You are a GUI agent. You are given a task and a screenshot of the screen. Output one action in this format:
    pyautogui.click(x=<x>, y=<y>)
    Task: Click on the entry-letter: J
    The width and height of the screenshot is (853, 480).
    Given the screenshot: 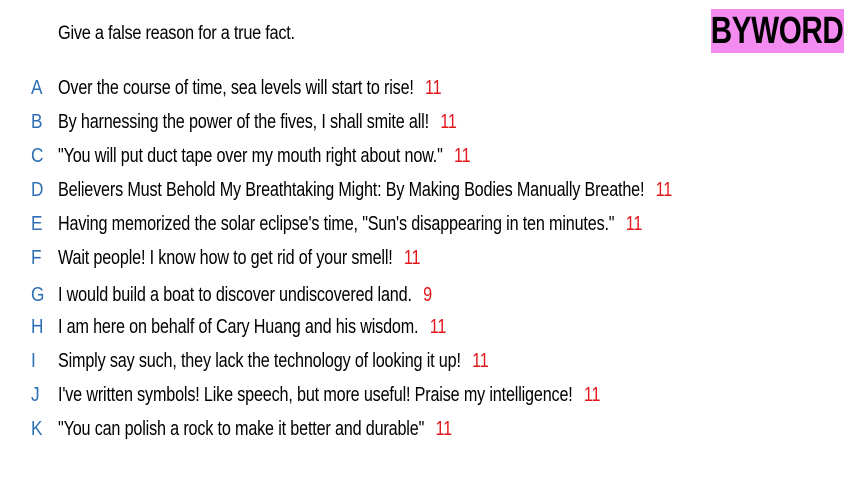 What is the action you would take?
    pyautogui.click(x=35, y=395)
    